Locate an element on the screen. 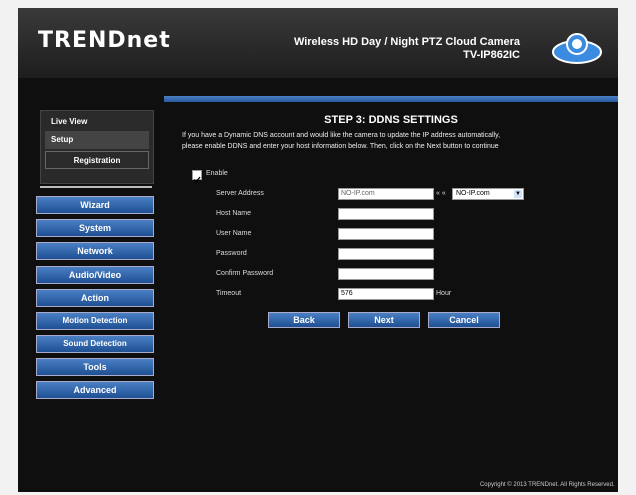 This screenshot has height=495, width=636. nav-wizard: Wizard is located at coordinates (95, 205).